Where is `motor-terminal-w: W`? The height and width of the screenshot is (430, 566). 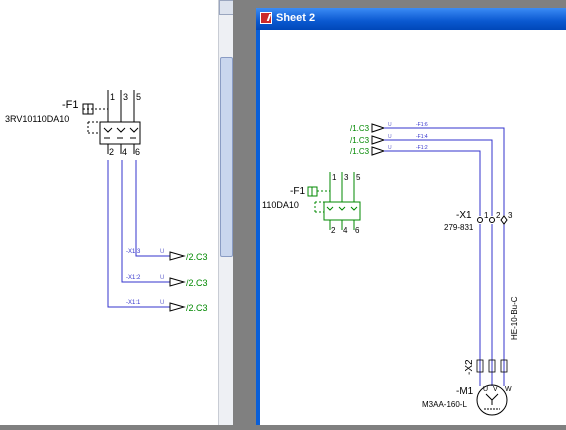 motor-terminal-w: W is located at coordinates (508, 389).